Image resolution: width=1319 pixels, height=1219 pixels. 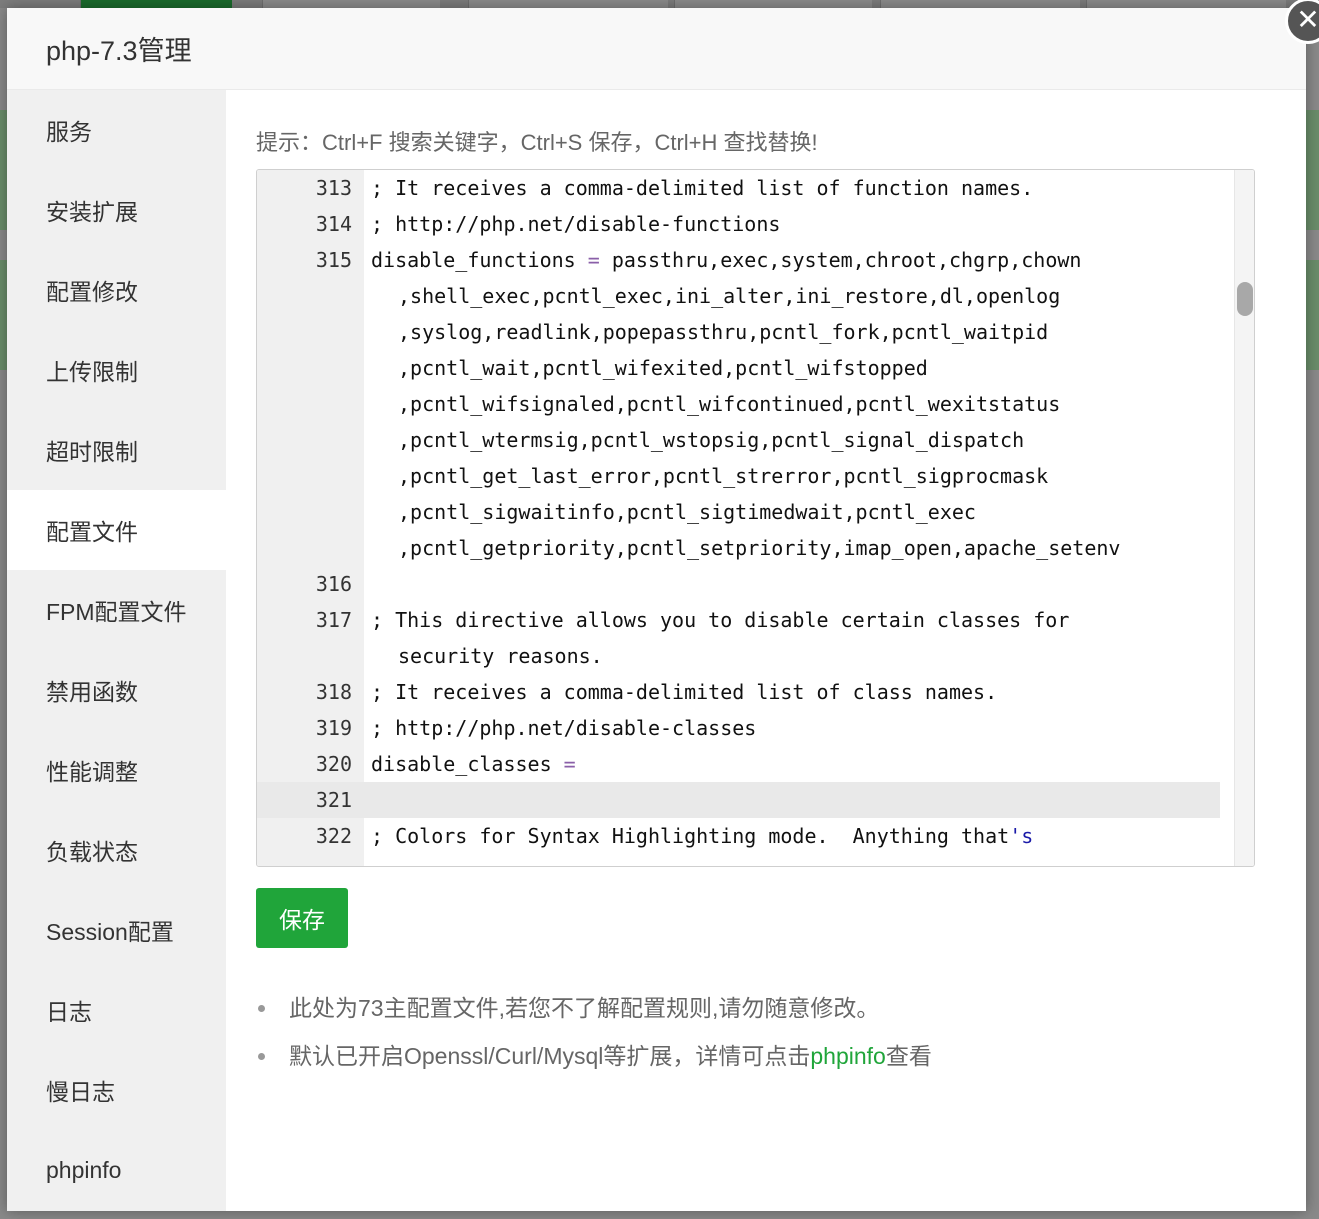 What do you see at coordinates (594, 1008) in the screenshot?
I see `list-item: 此处为73主配置文件,若您不了解配置规则,请勿随意修改。` at bounding box center [594, 1008].